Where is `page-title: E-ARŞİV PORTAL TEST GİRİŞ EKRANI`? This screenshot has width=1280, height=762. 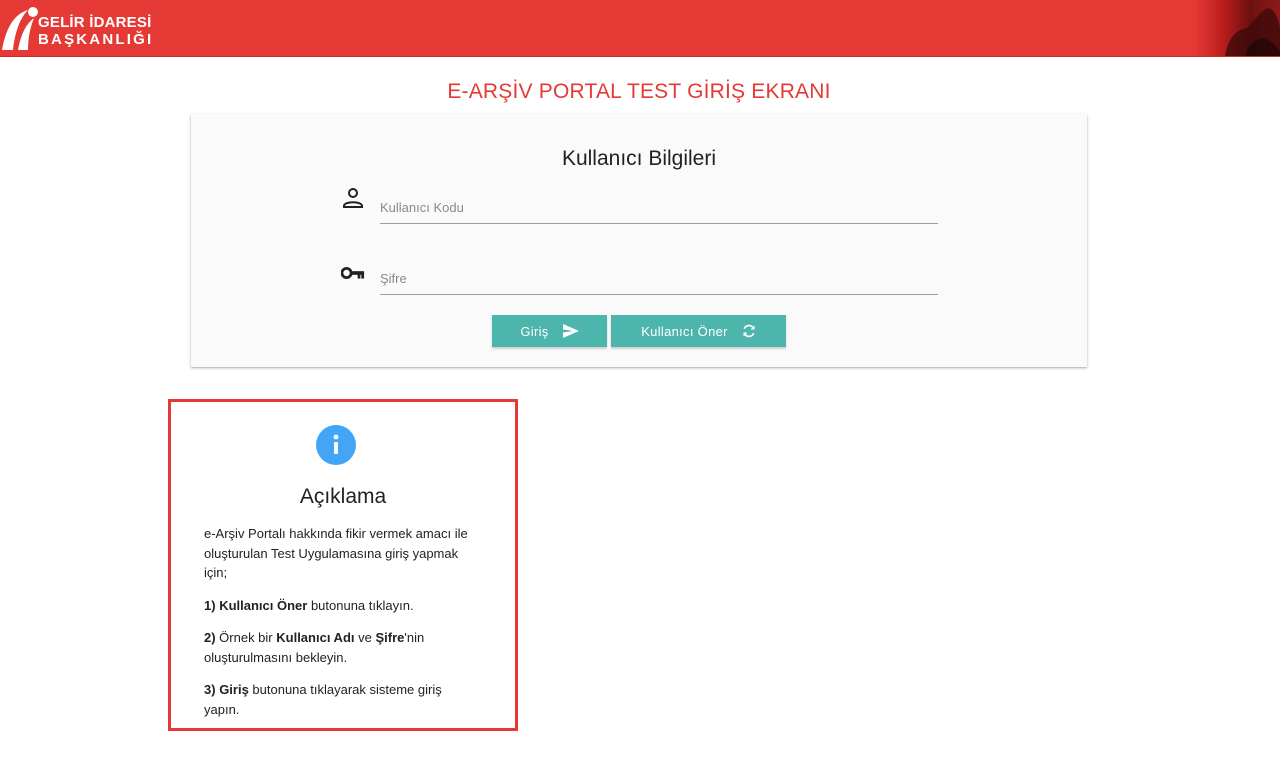 page-title: E-ARŞİV PORTAL TEST GİRİŞ EKRANI is located at coordinates (639, 91).